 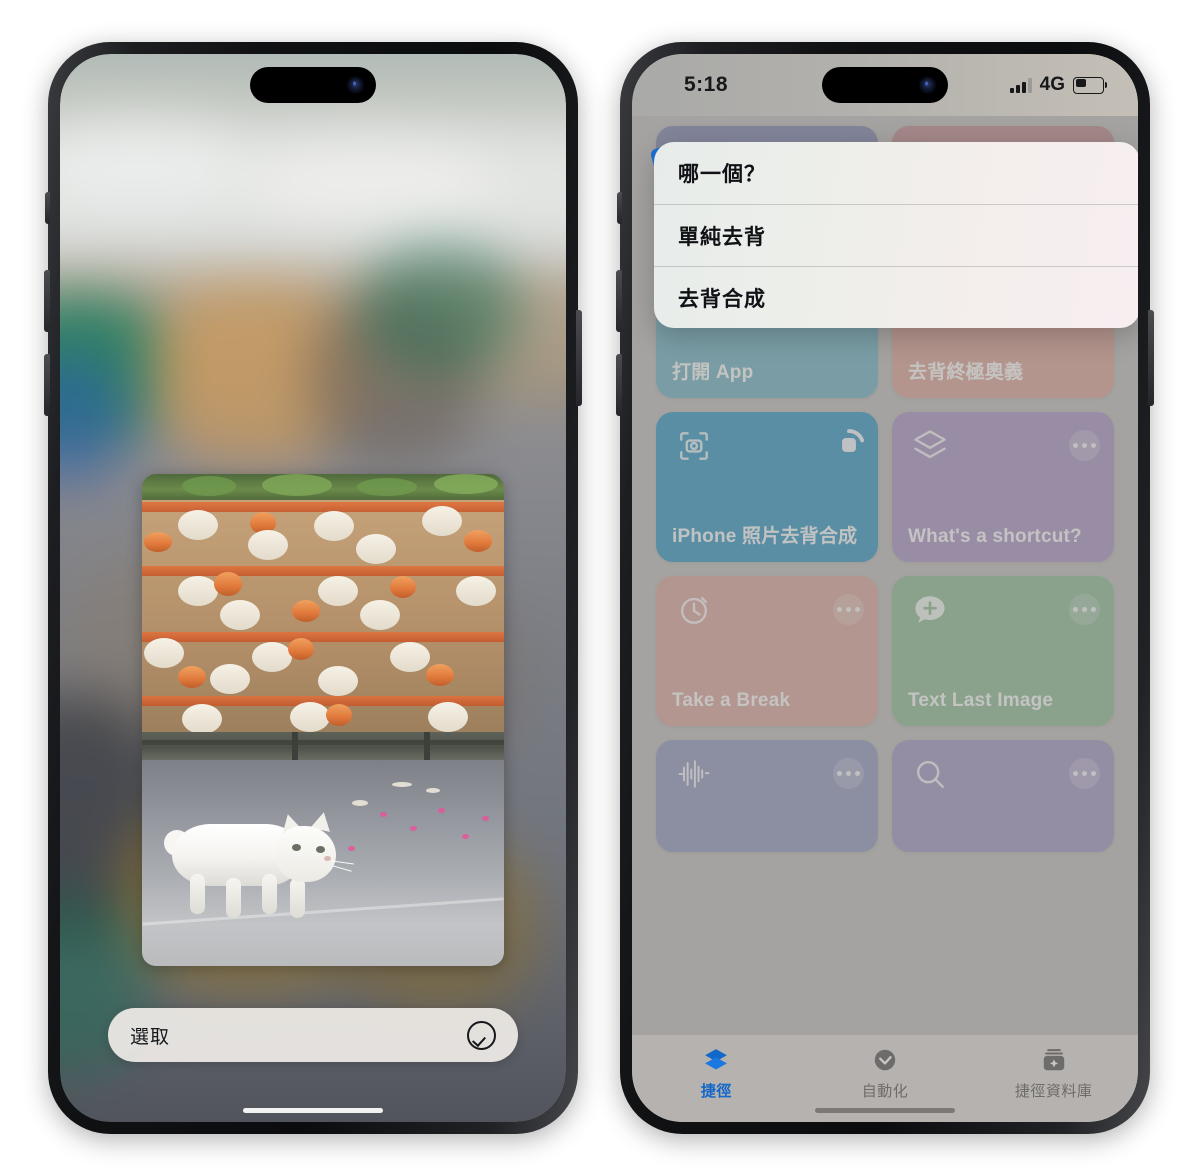 What do you see at coordinates (1090, 85) in the screenshot?
I see `battery-icon` at bounding box center [1090, 85].